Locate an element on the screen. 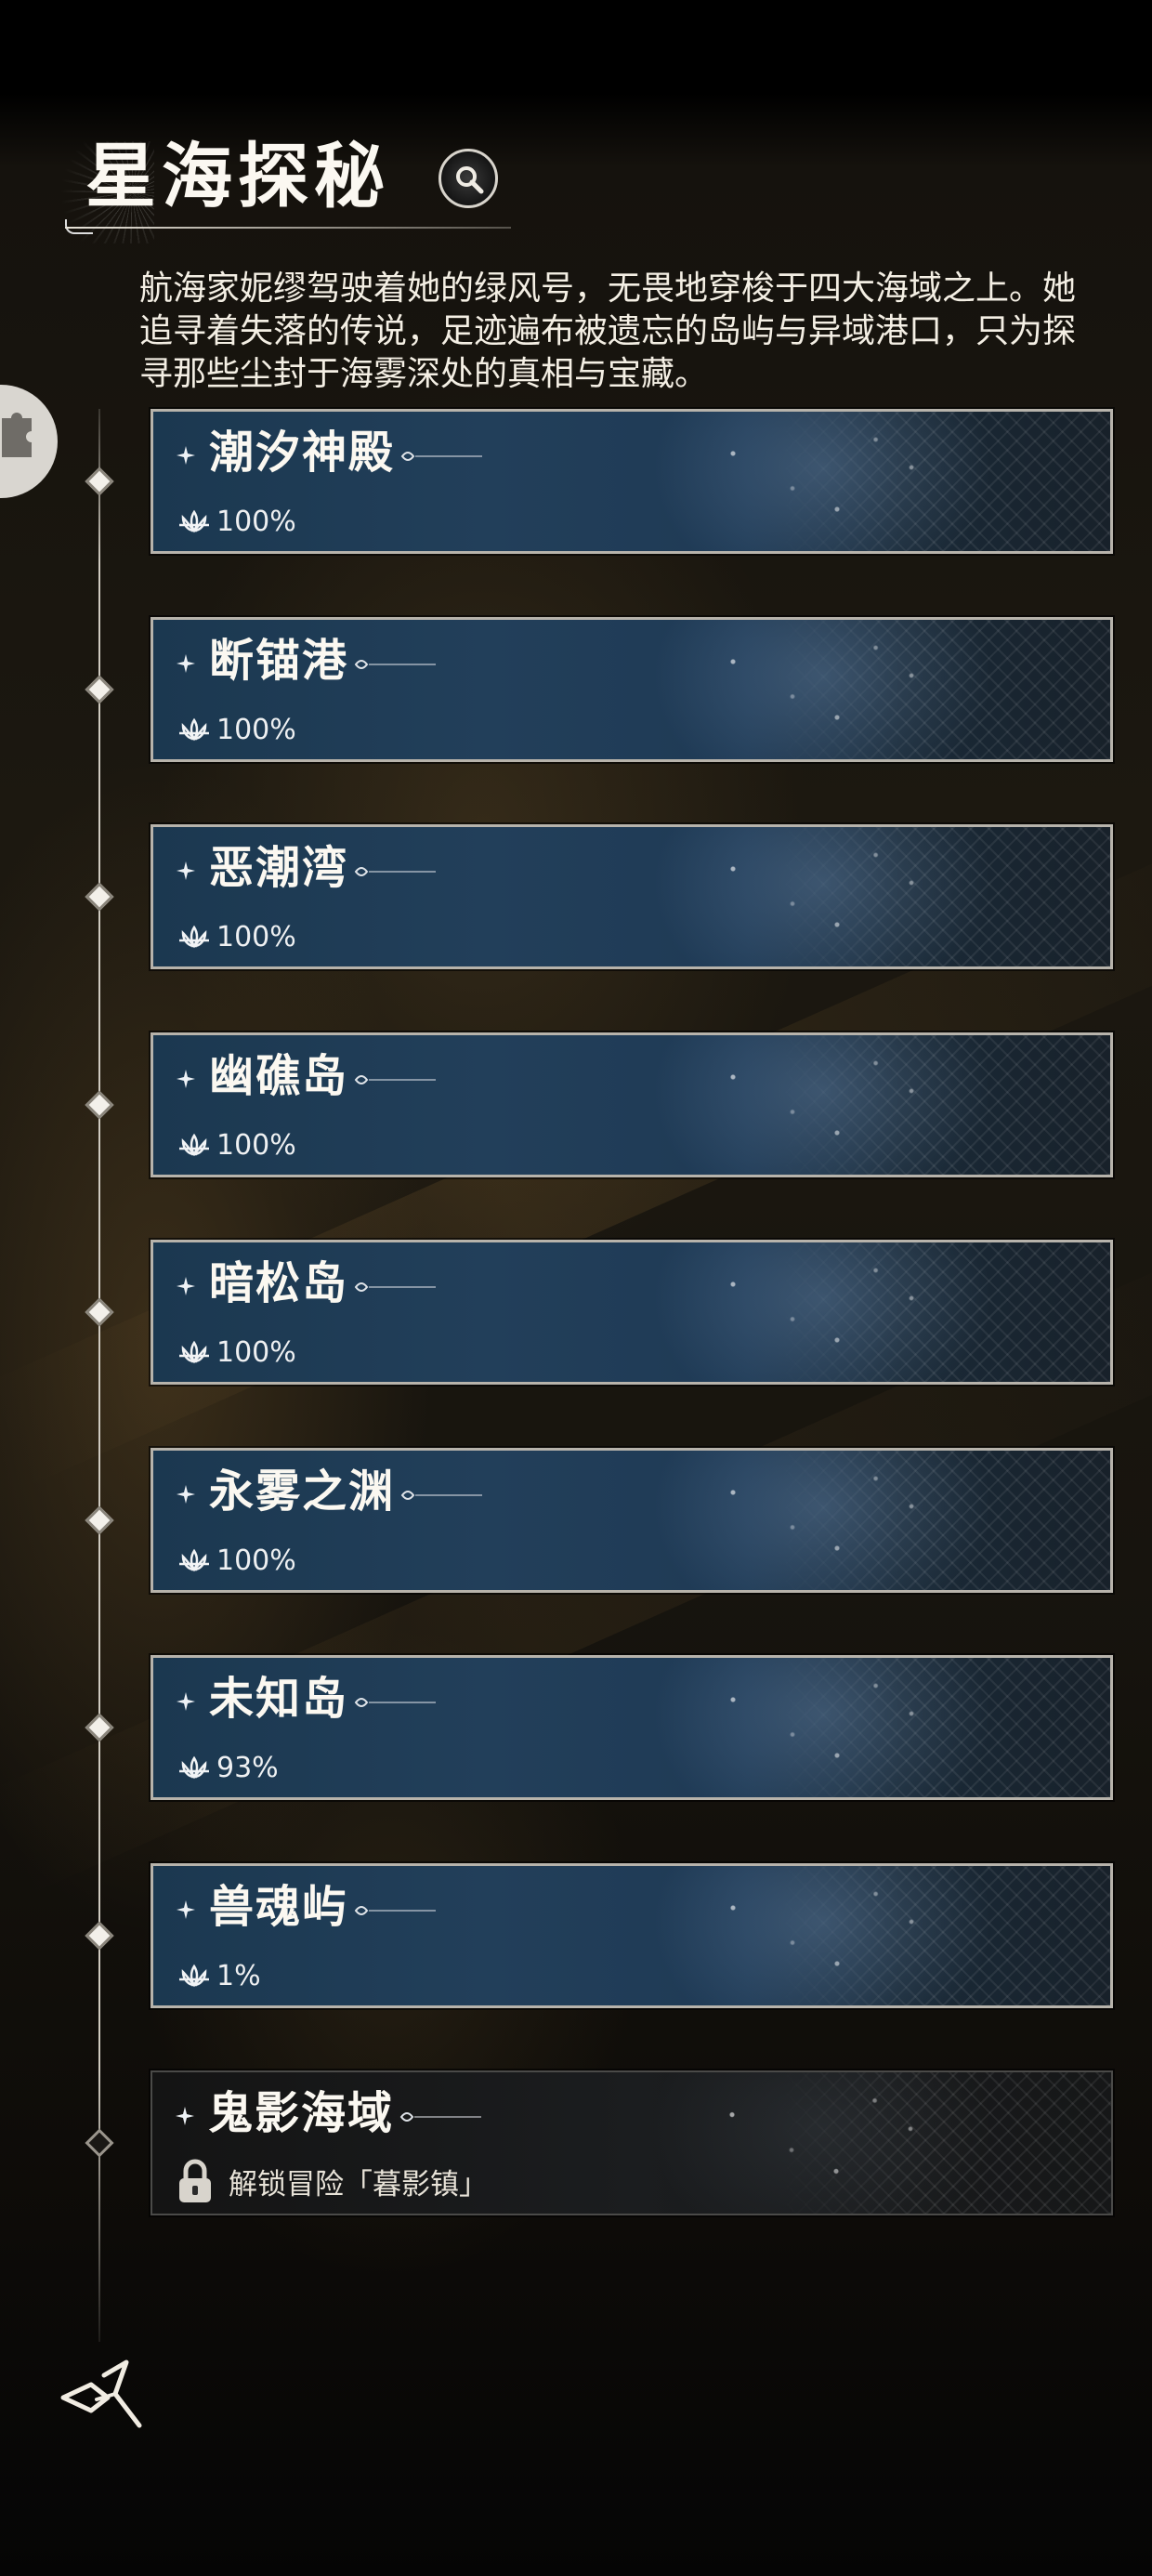 This screenshot has height=2576, width=1152. region-name-text: 恶潮湾 is located at coordinates (279, 868).